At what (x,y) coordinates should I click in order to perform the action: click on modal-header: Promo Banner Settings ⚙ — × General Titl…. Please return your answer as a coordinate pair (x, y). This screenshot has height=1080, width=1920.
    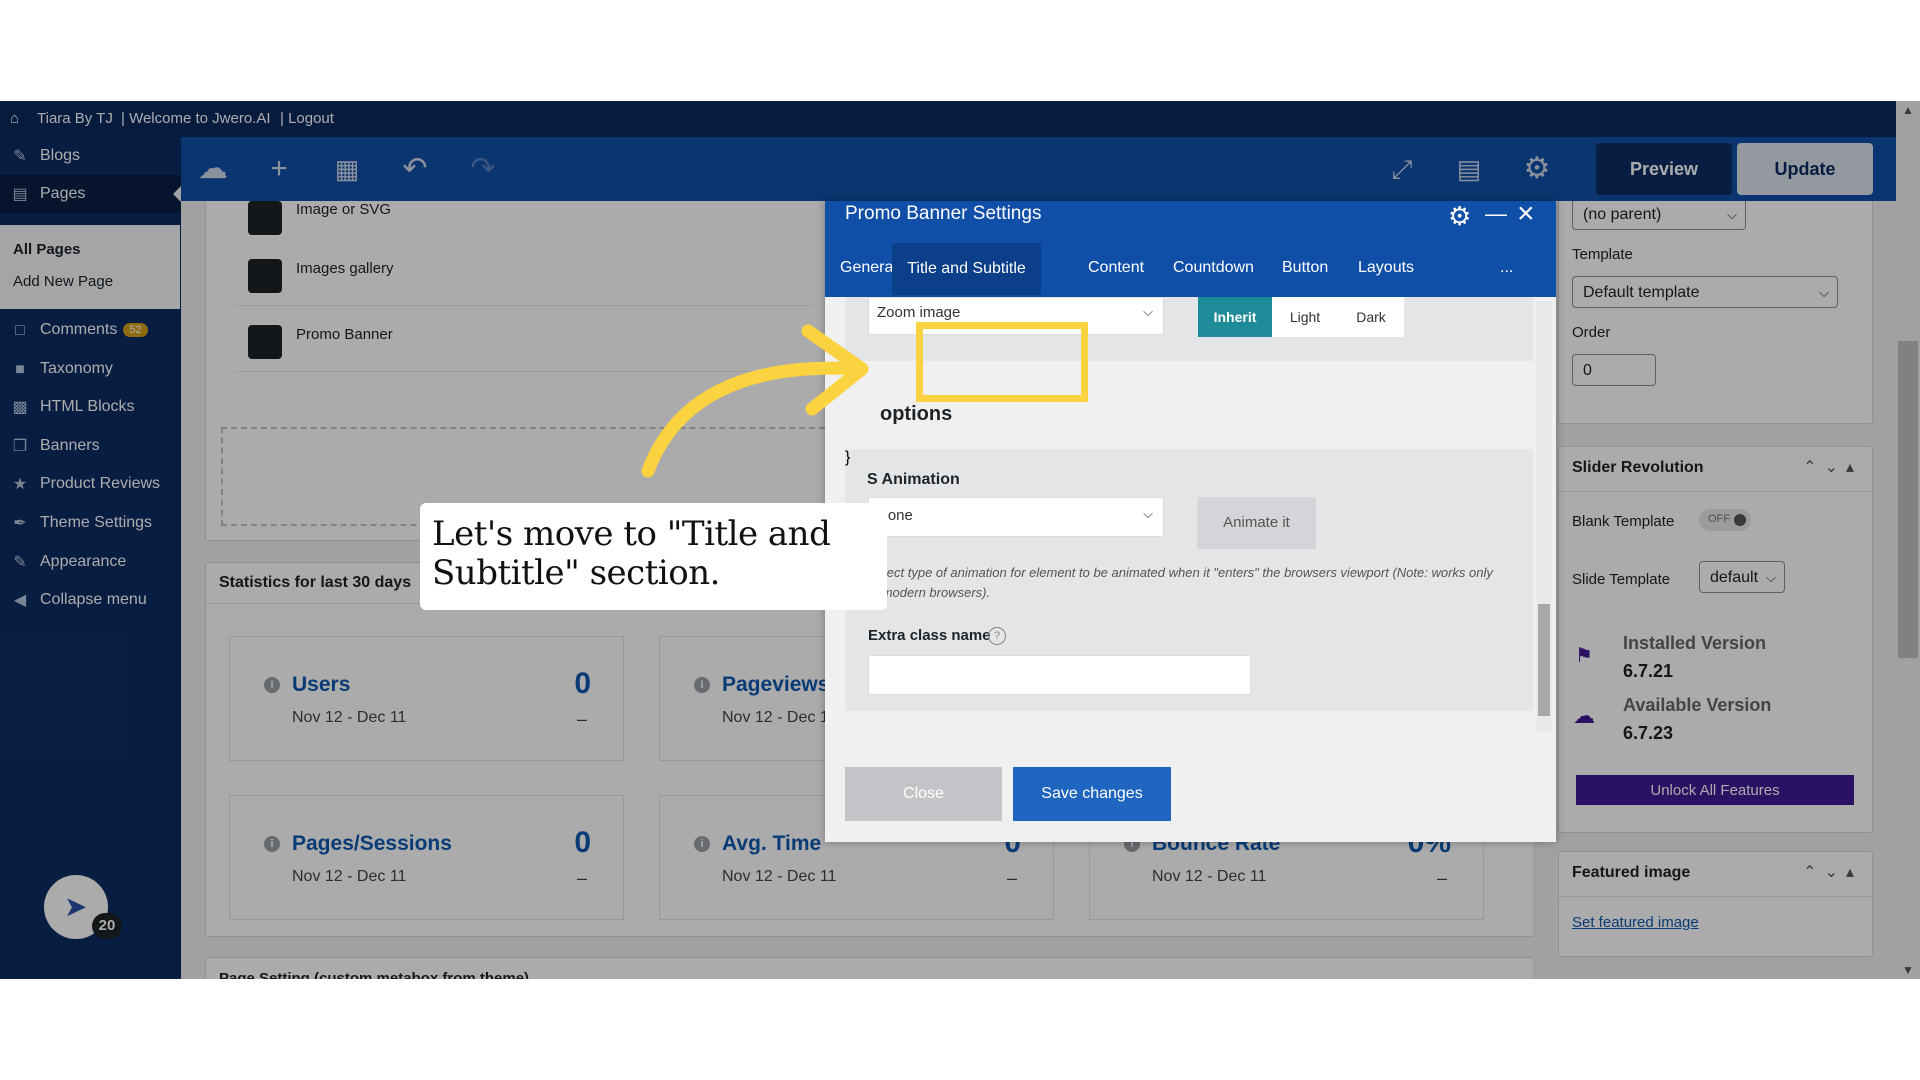
    Looking at the image, I should click on (1190, 247).